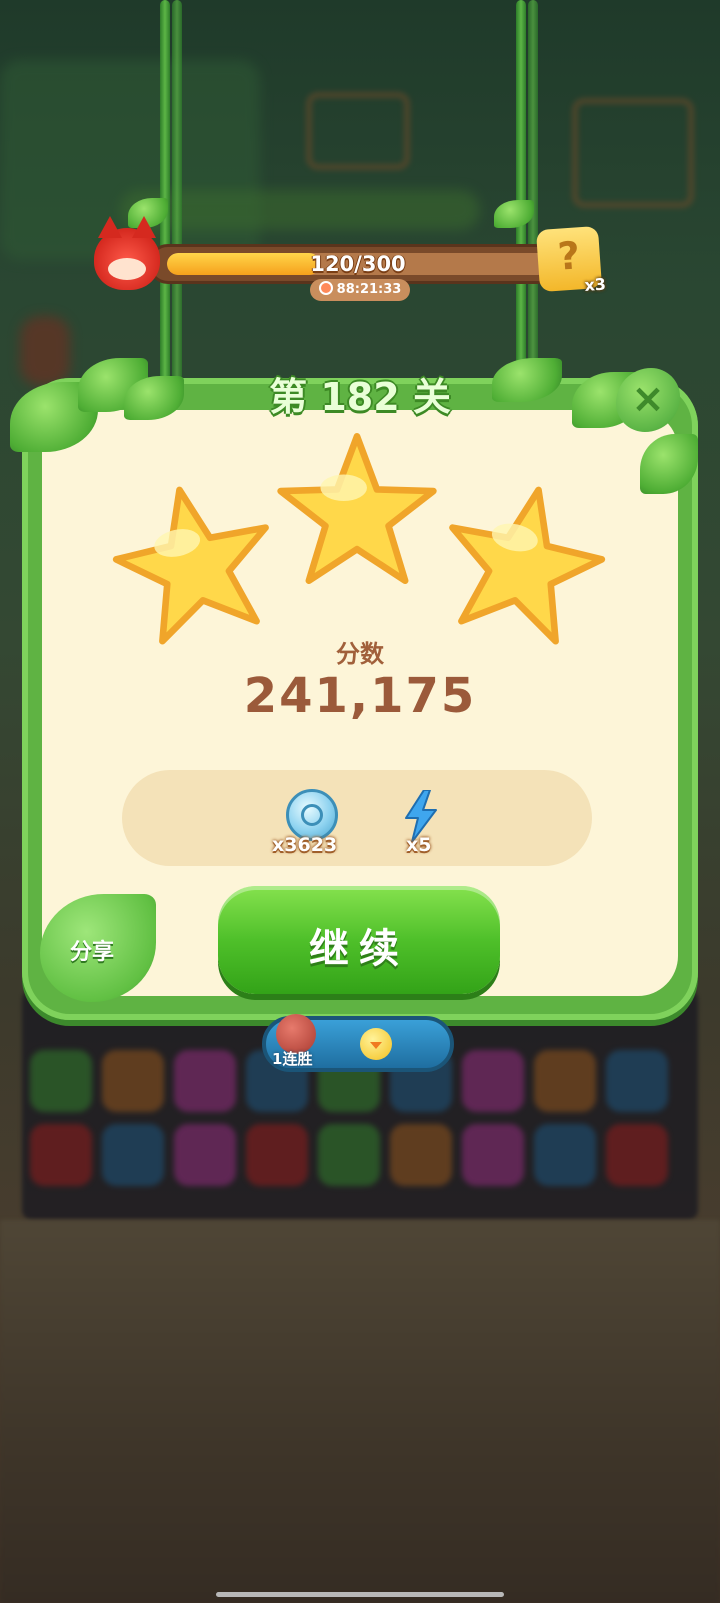 The width and height of the screenshot is (720, 1603). I want to click on close-icon: ×, so click(648, 399).